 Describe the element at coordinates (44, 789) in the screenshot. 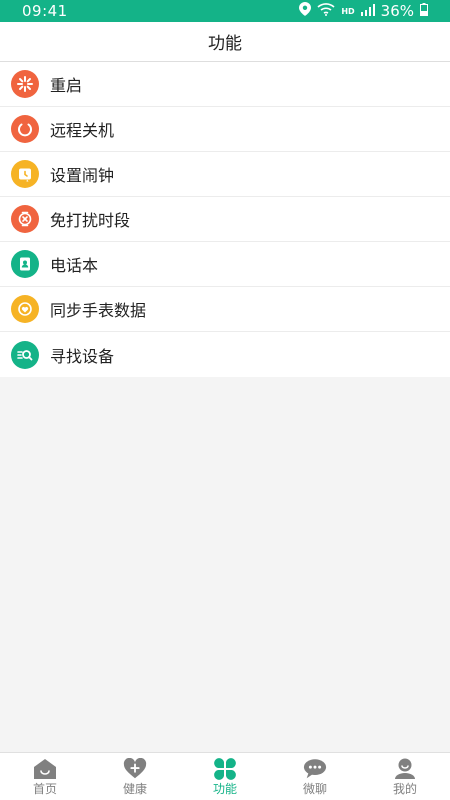

I see `tab-label: 首页` at that location.